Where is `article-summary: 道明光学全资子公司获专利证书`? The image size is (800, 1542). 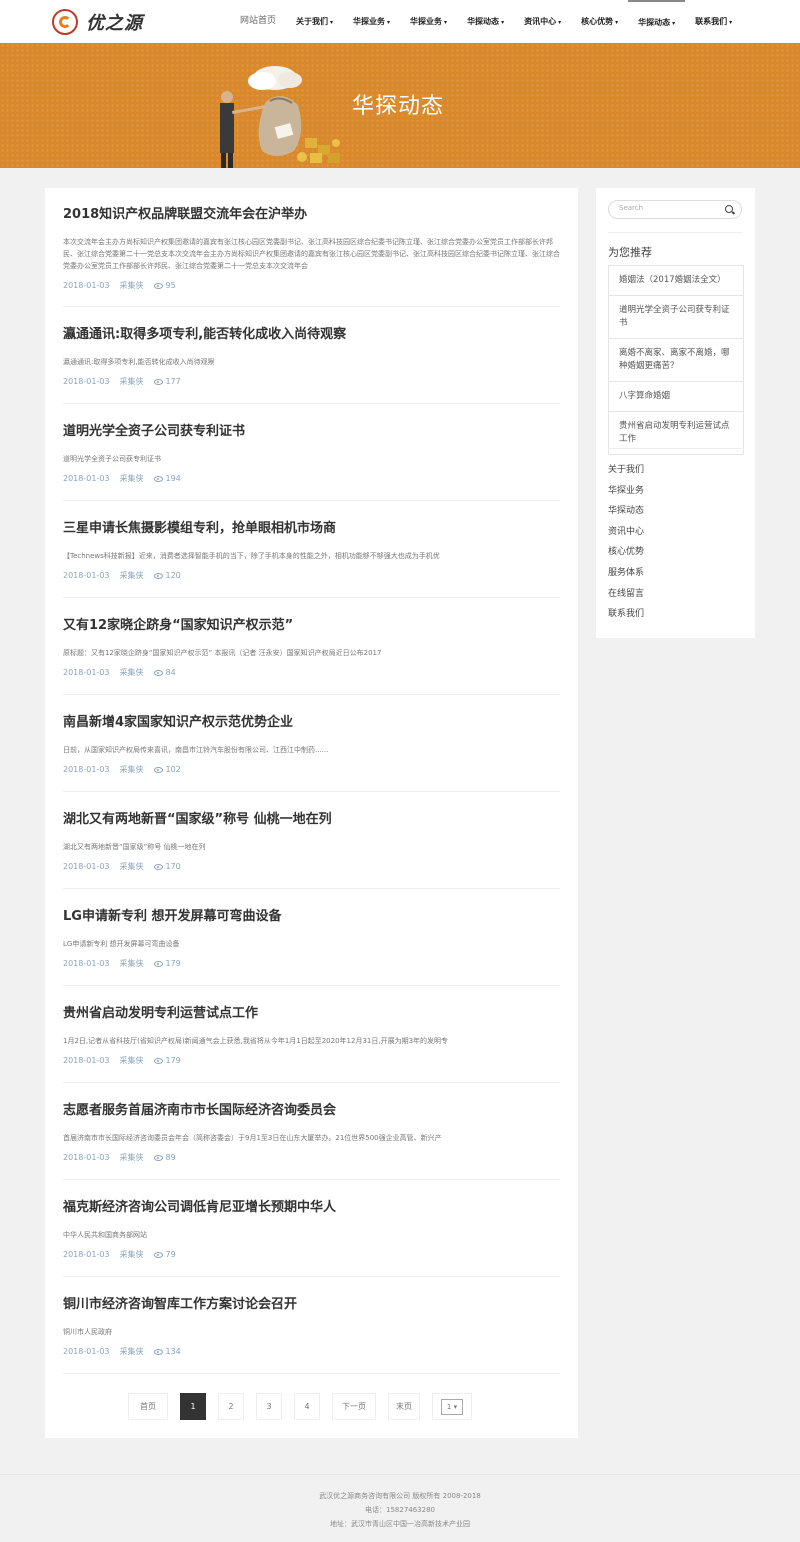
article-summary: 道明光学全资子公司获专利证书 is located at coordinates (112, 459).